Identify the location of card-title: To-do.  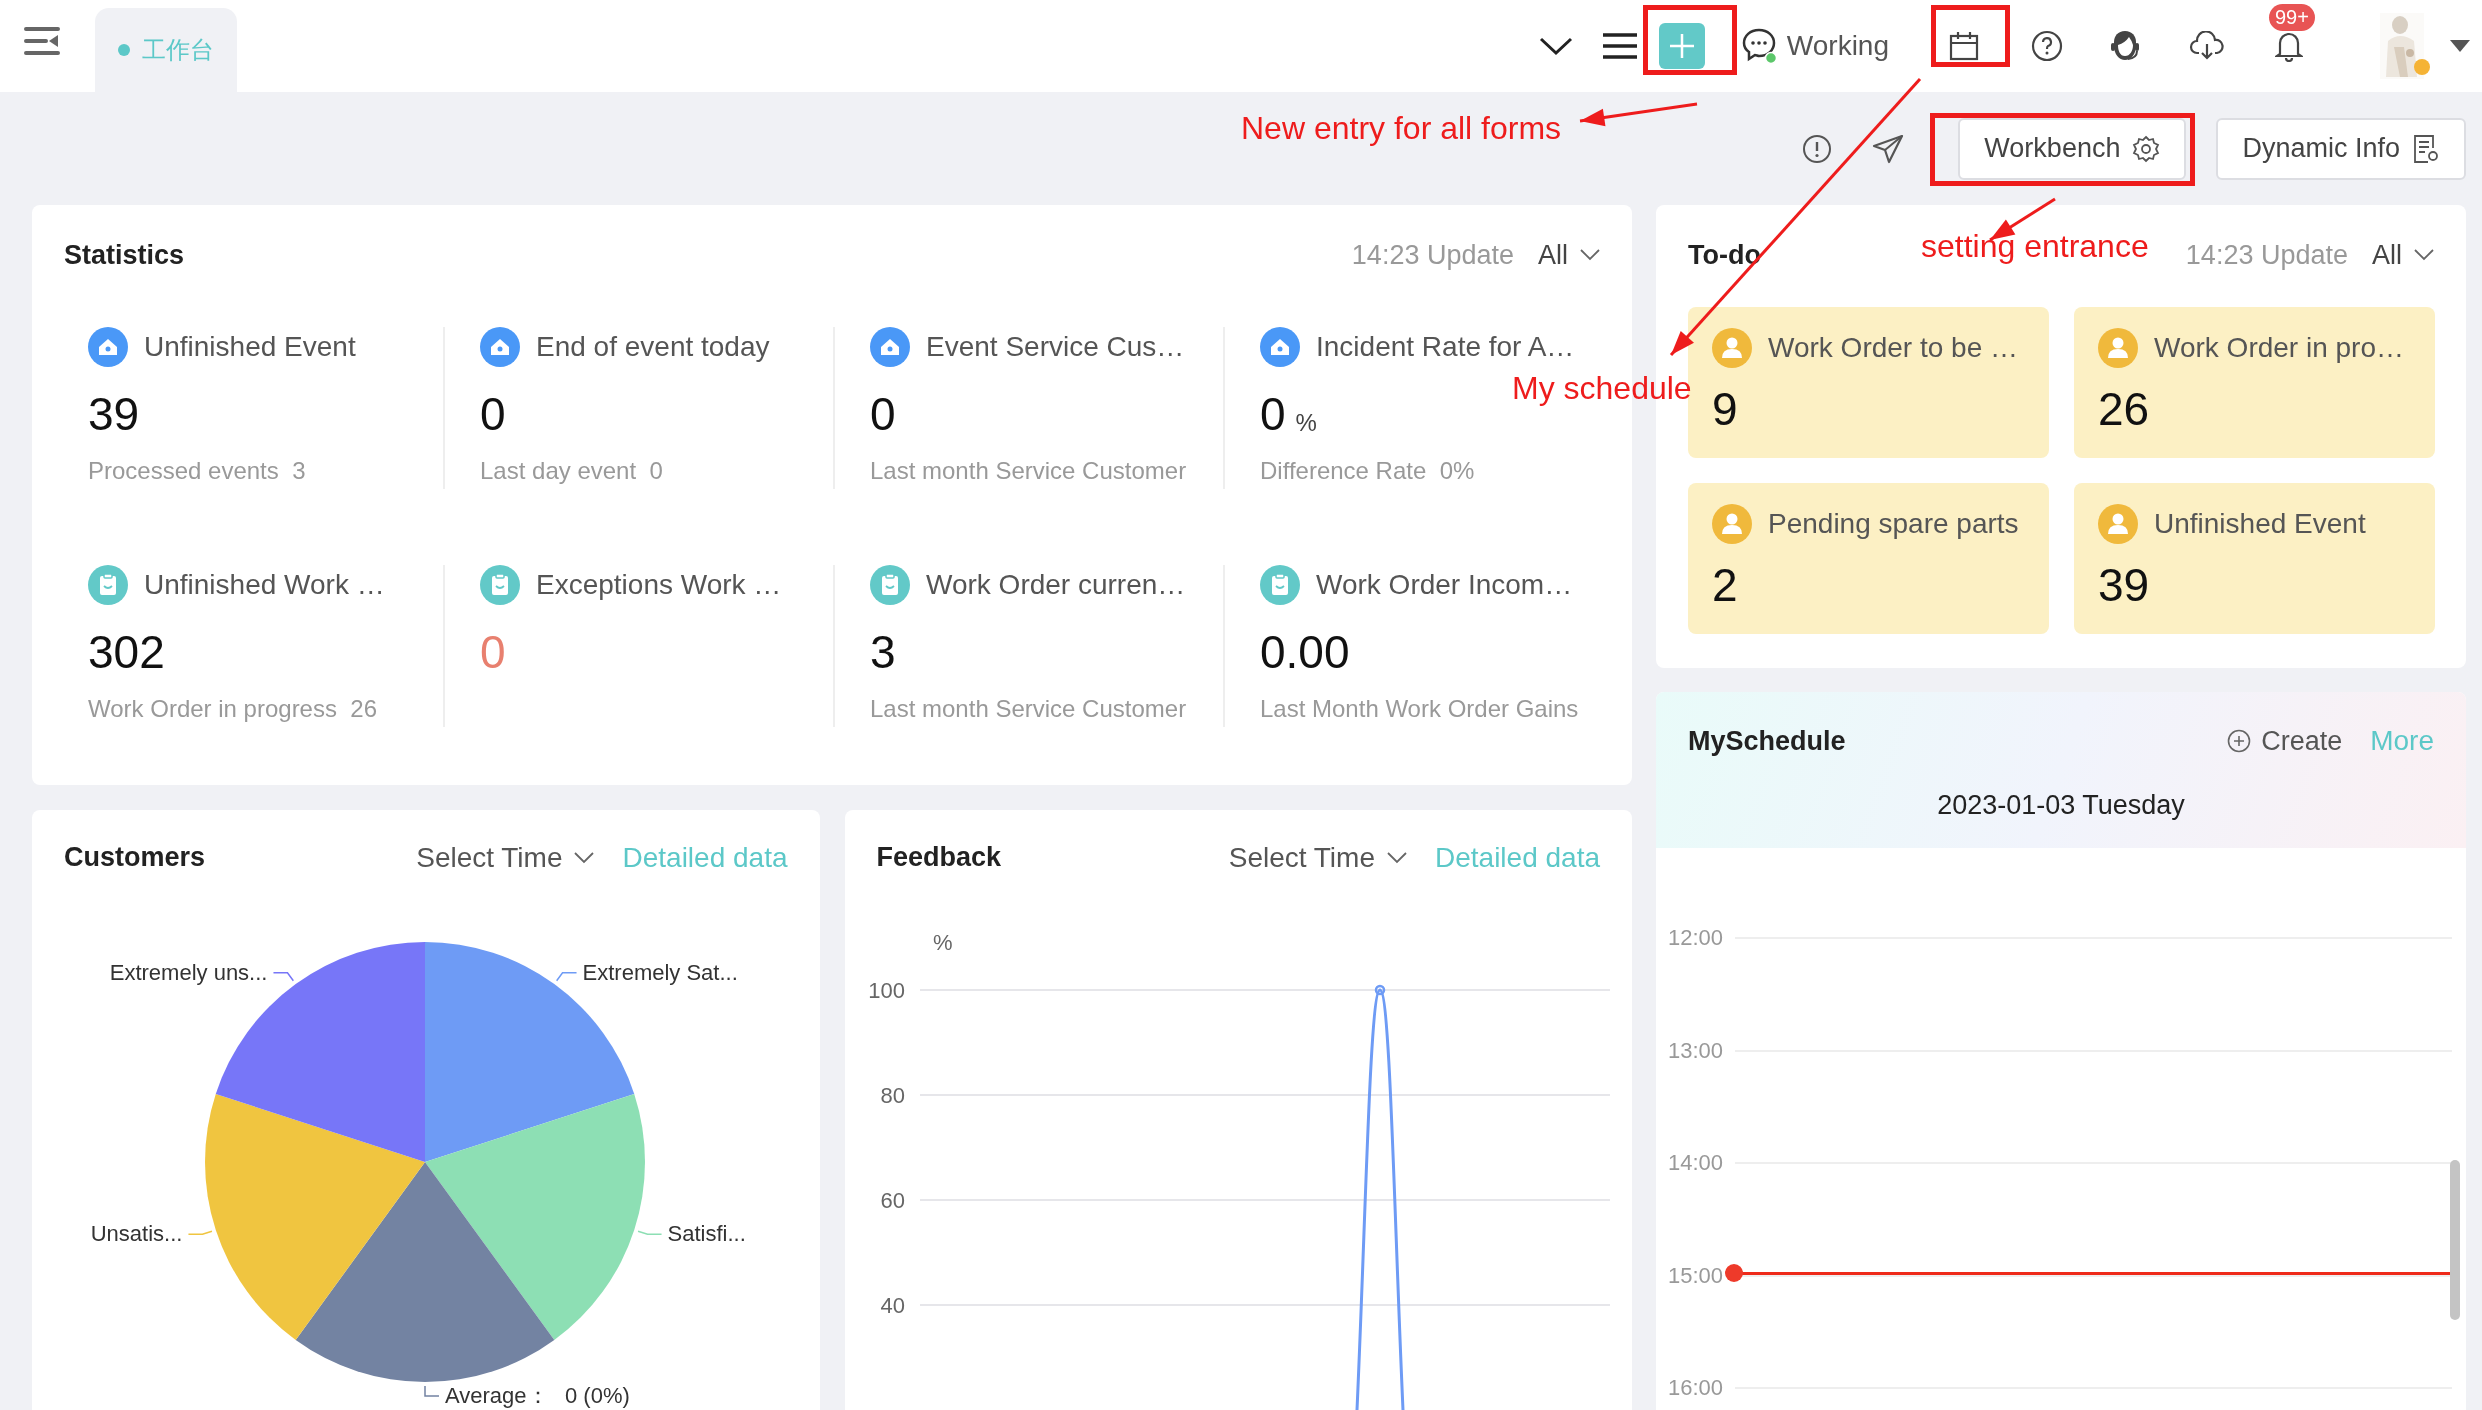
(1724, 255).